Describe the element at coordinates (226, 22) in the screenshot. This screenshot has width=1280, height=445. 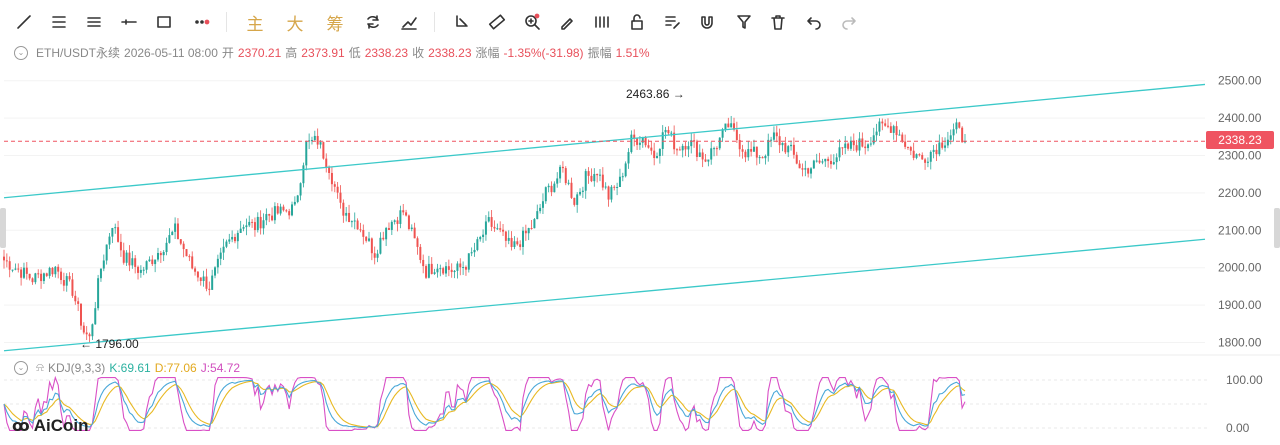
I see `toolbar-separator` at that location.